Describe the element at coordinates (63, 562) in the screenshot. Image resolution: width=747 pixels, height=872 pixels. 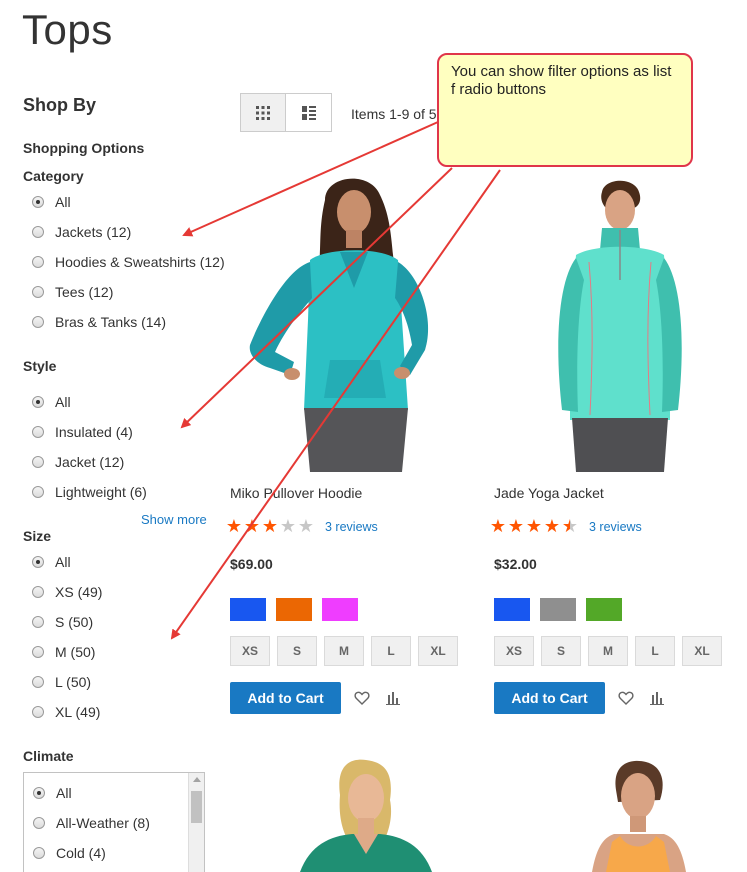
I see `size-option-label: All` at that location.